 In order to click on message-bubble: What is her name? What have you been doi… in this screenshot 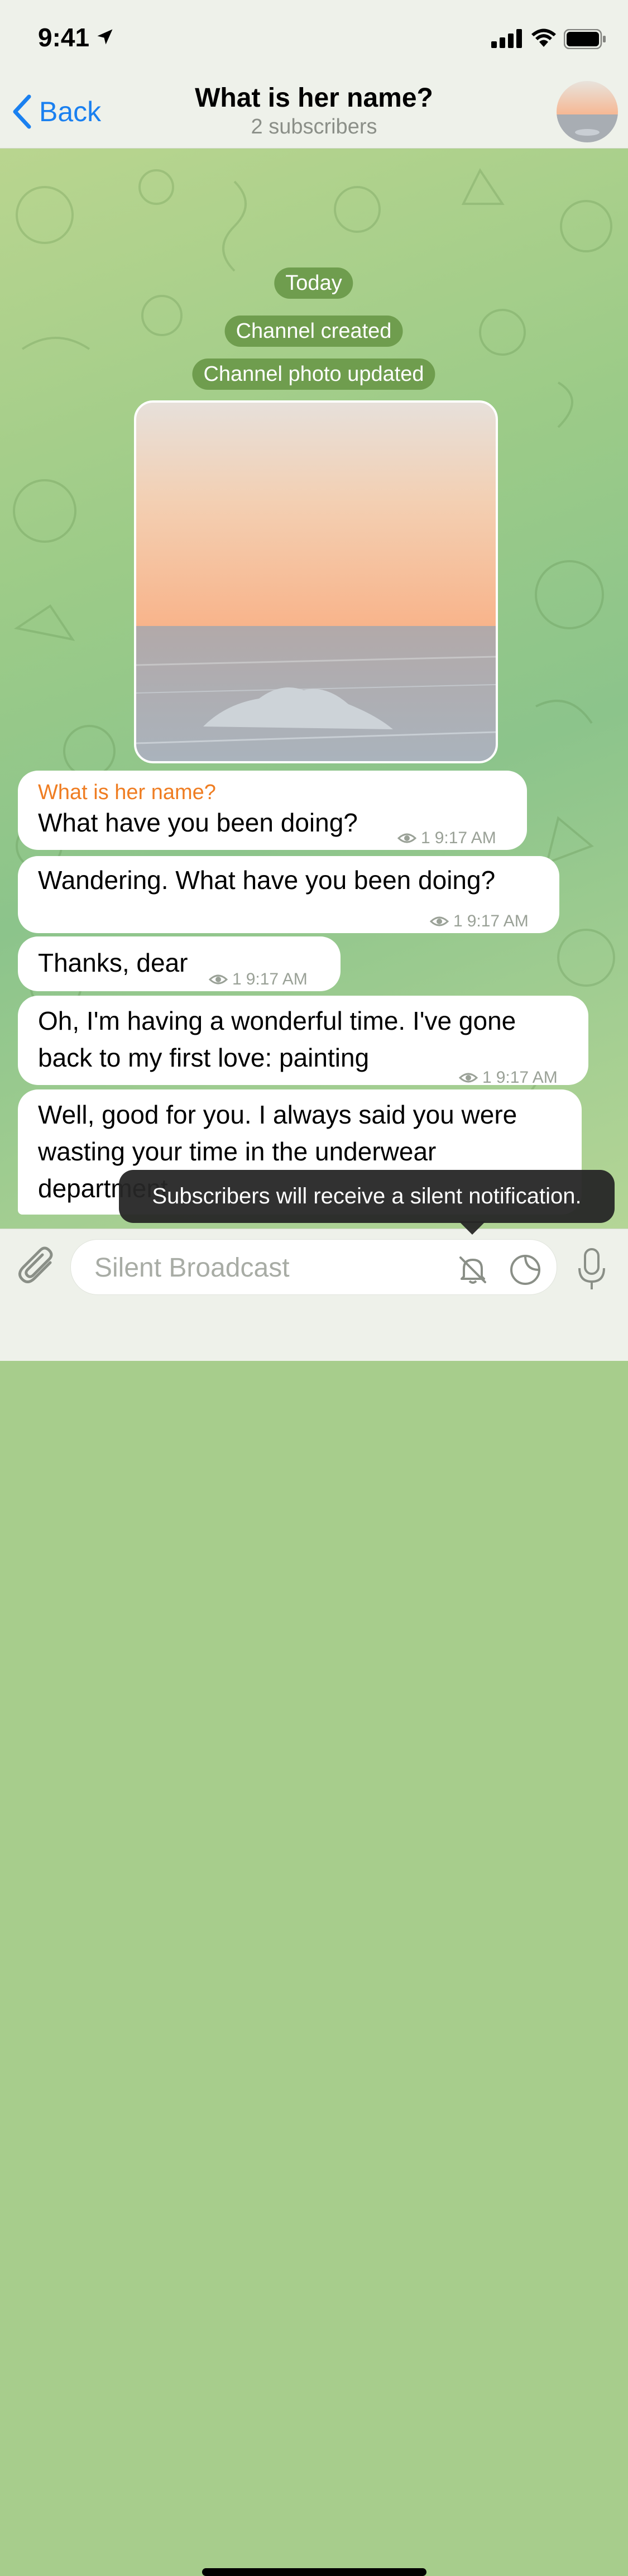, I will do `click(272, 810)`.